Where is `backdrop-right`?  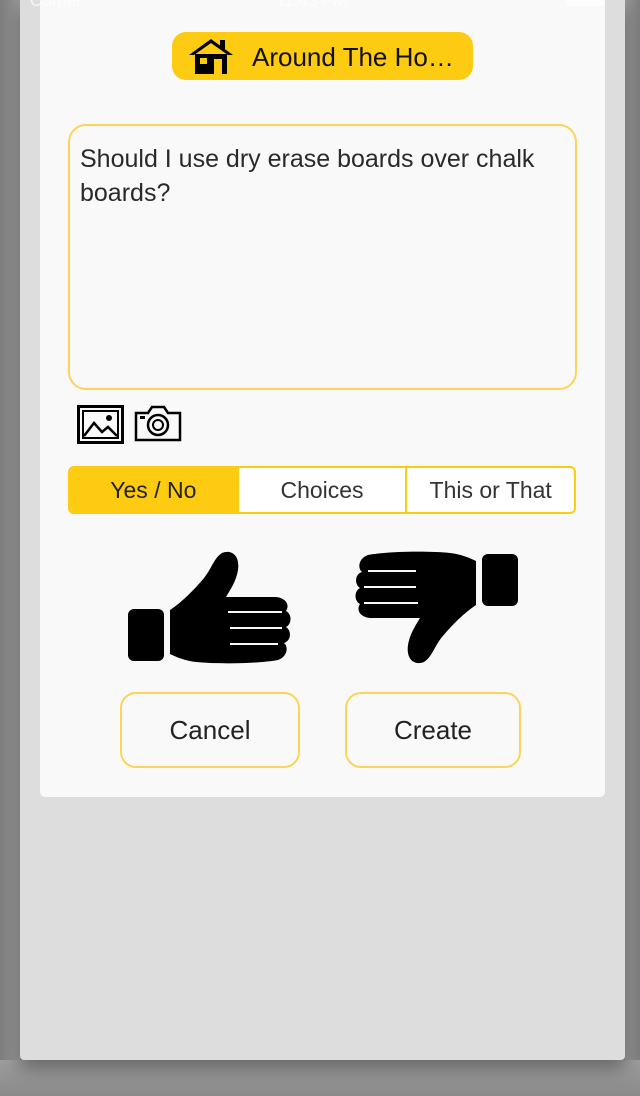 backdrop-right is located at coordinates (632, 548).